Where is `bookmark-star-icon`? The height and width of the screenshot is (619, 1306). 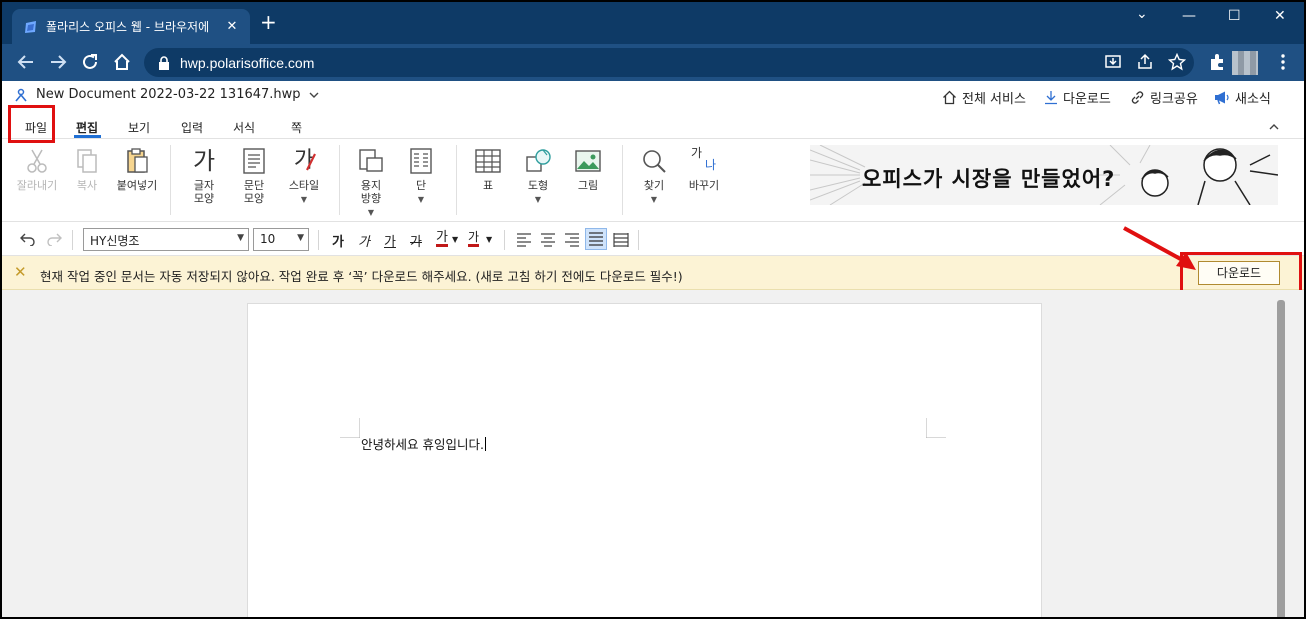
bookmark-star-icon is located at coordinates (1177, 62).